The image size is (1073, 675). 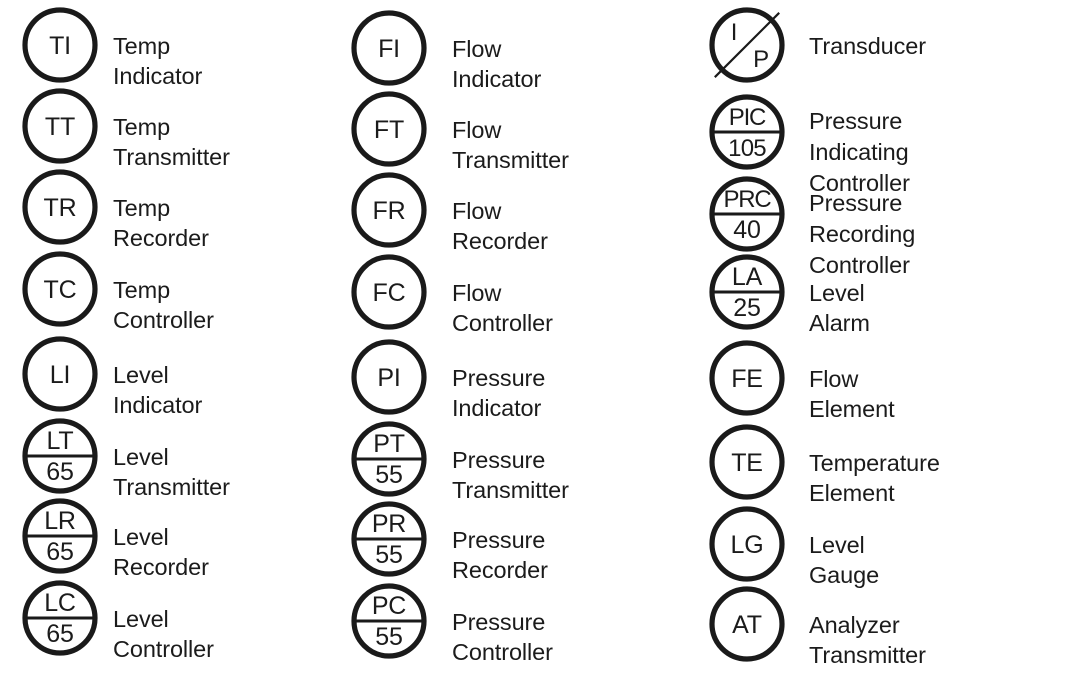 I want to click on bubble-tag-text: LG, so click(x=747, y=545).